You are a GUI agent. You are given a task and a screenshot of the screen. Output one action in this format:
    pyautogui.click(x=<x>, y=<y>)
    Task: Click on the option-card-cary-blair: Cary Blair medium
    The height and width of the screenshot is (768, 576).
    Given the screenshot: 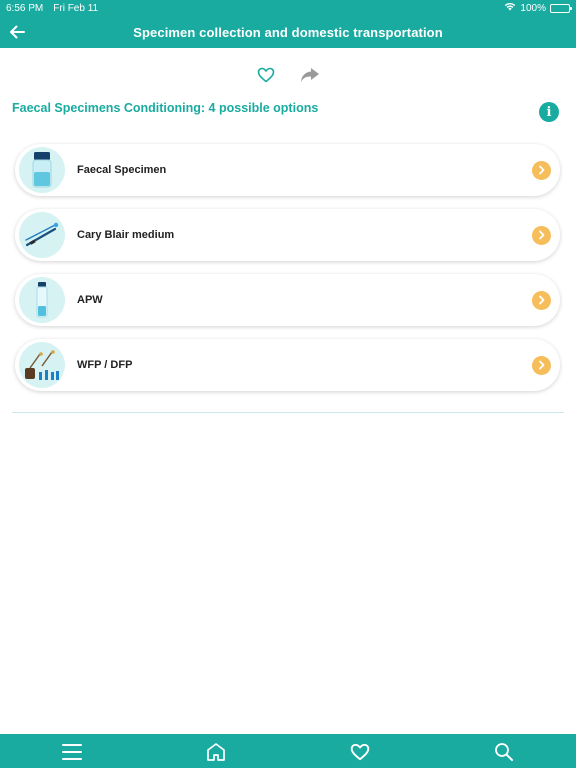 What is the action you would take?
    pyautogui.click(x=287, y=235)
    